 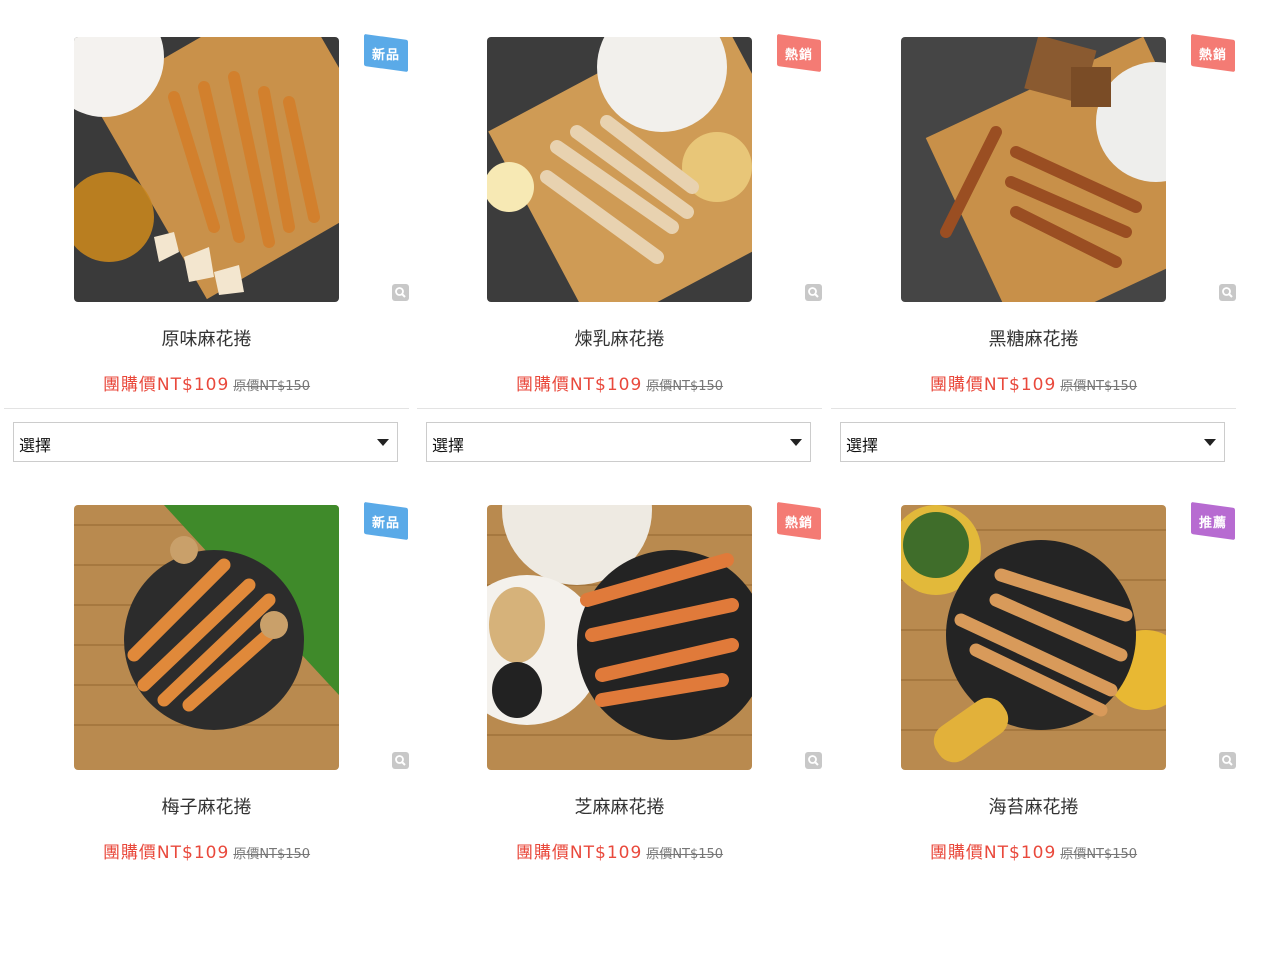 What do you see at coordinates (1033, 806) in the screenshot?
I see `product-name: 海苔麻花捲` at bounding box center [1033, 806].